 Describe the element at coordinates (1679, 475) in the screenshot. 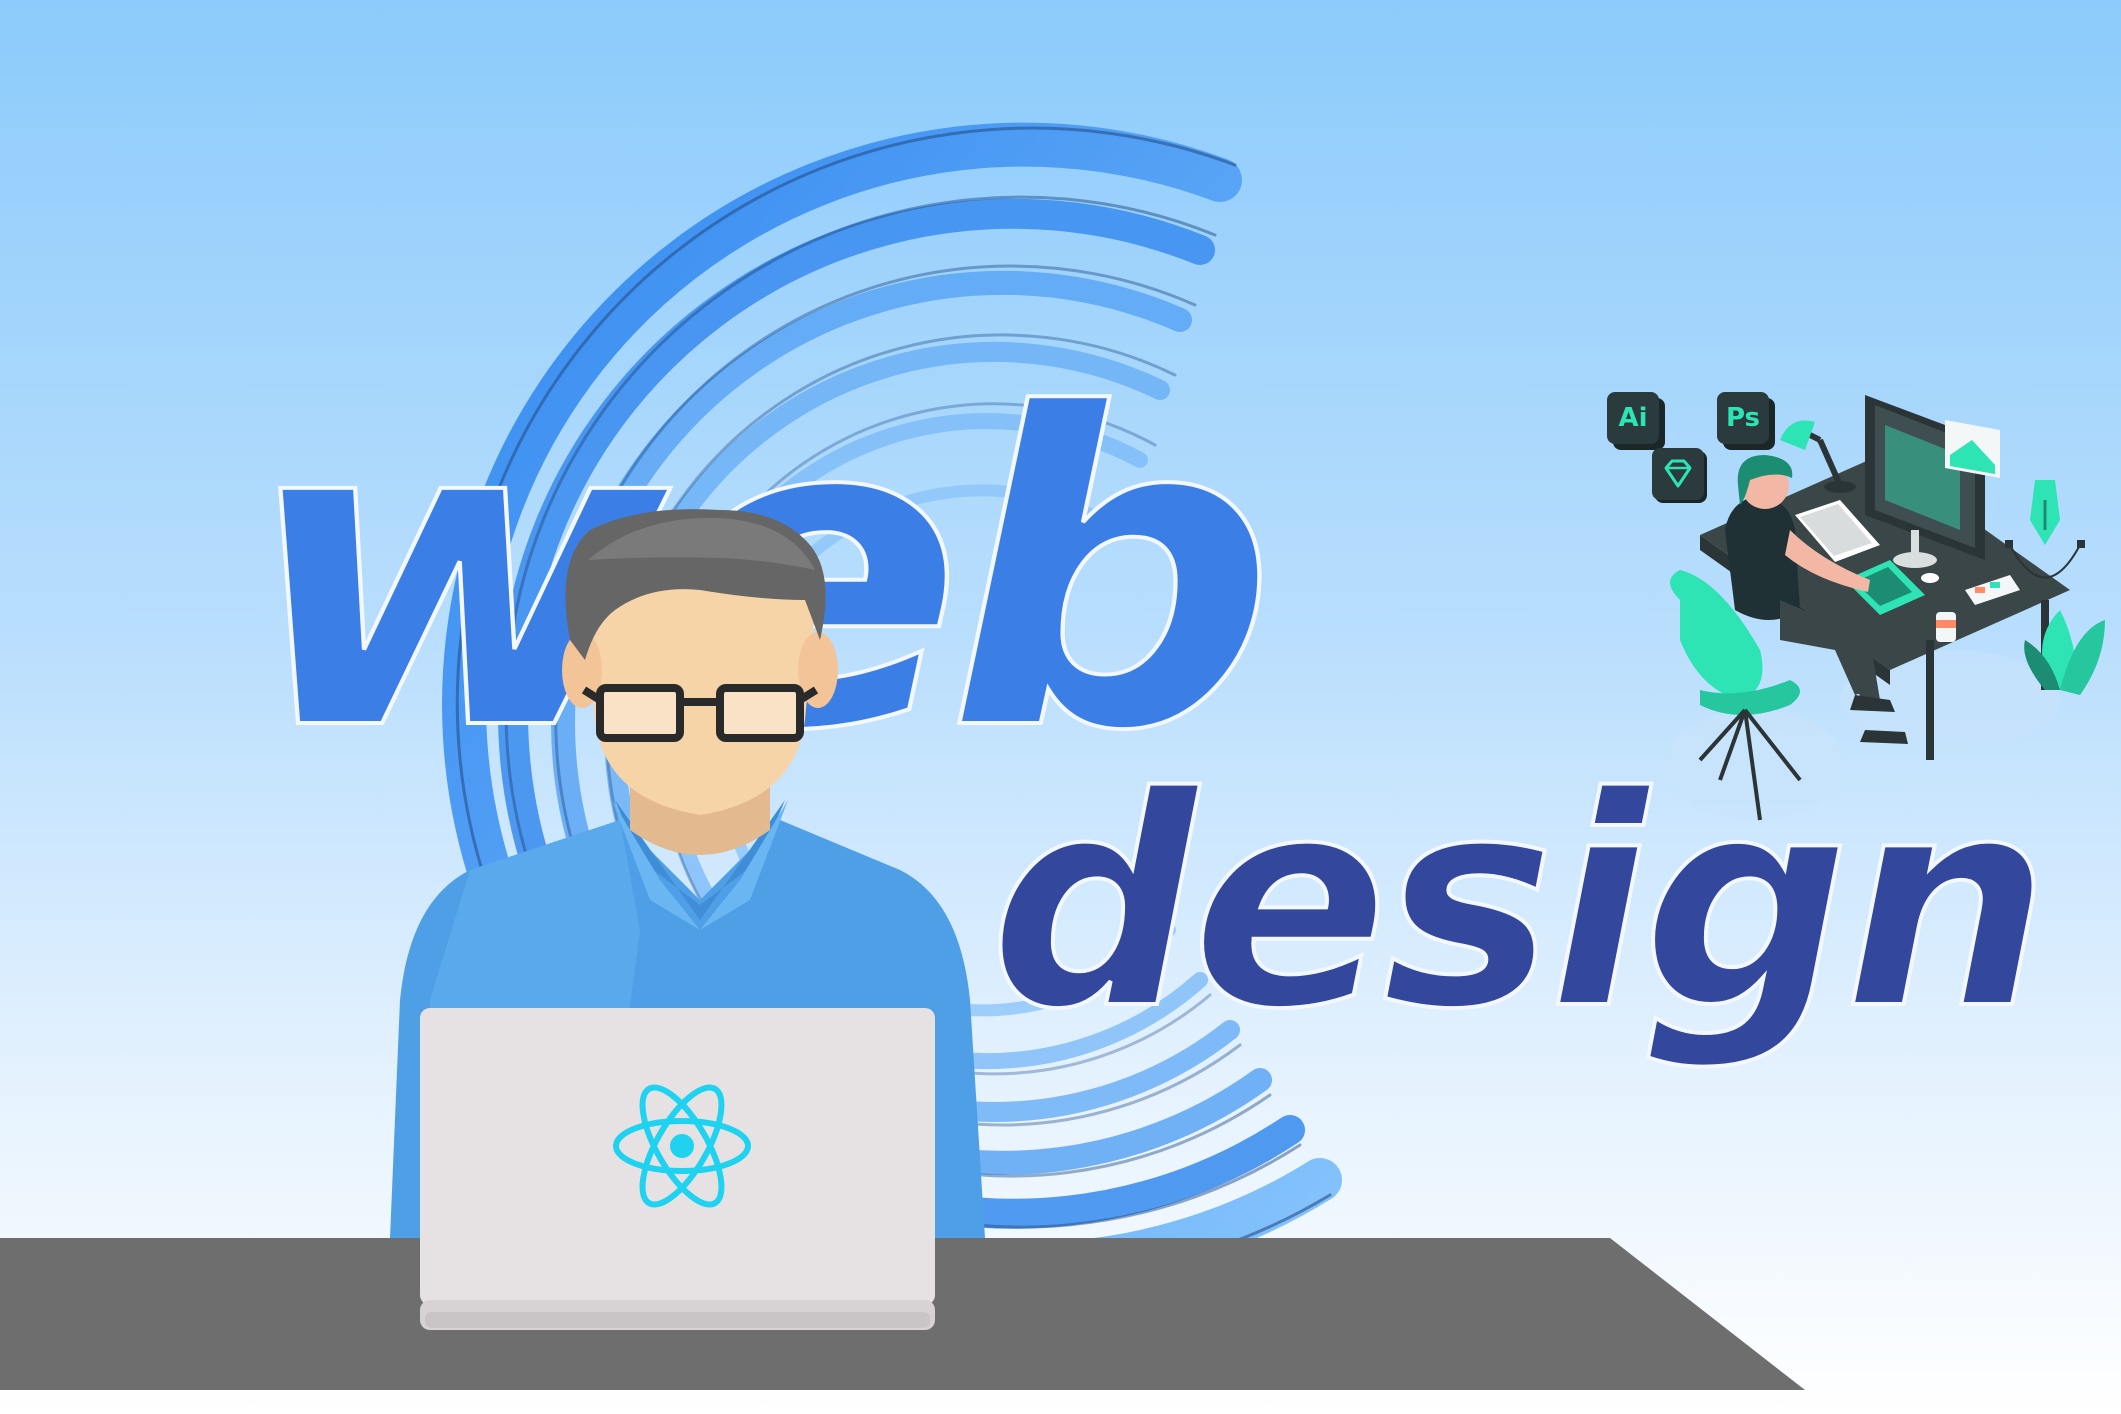

I see `sketch-diamond-icon` at that location.